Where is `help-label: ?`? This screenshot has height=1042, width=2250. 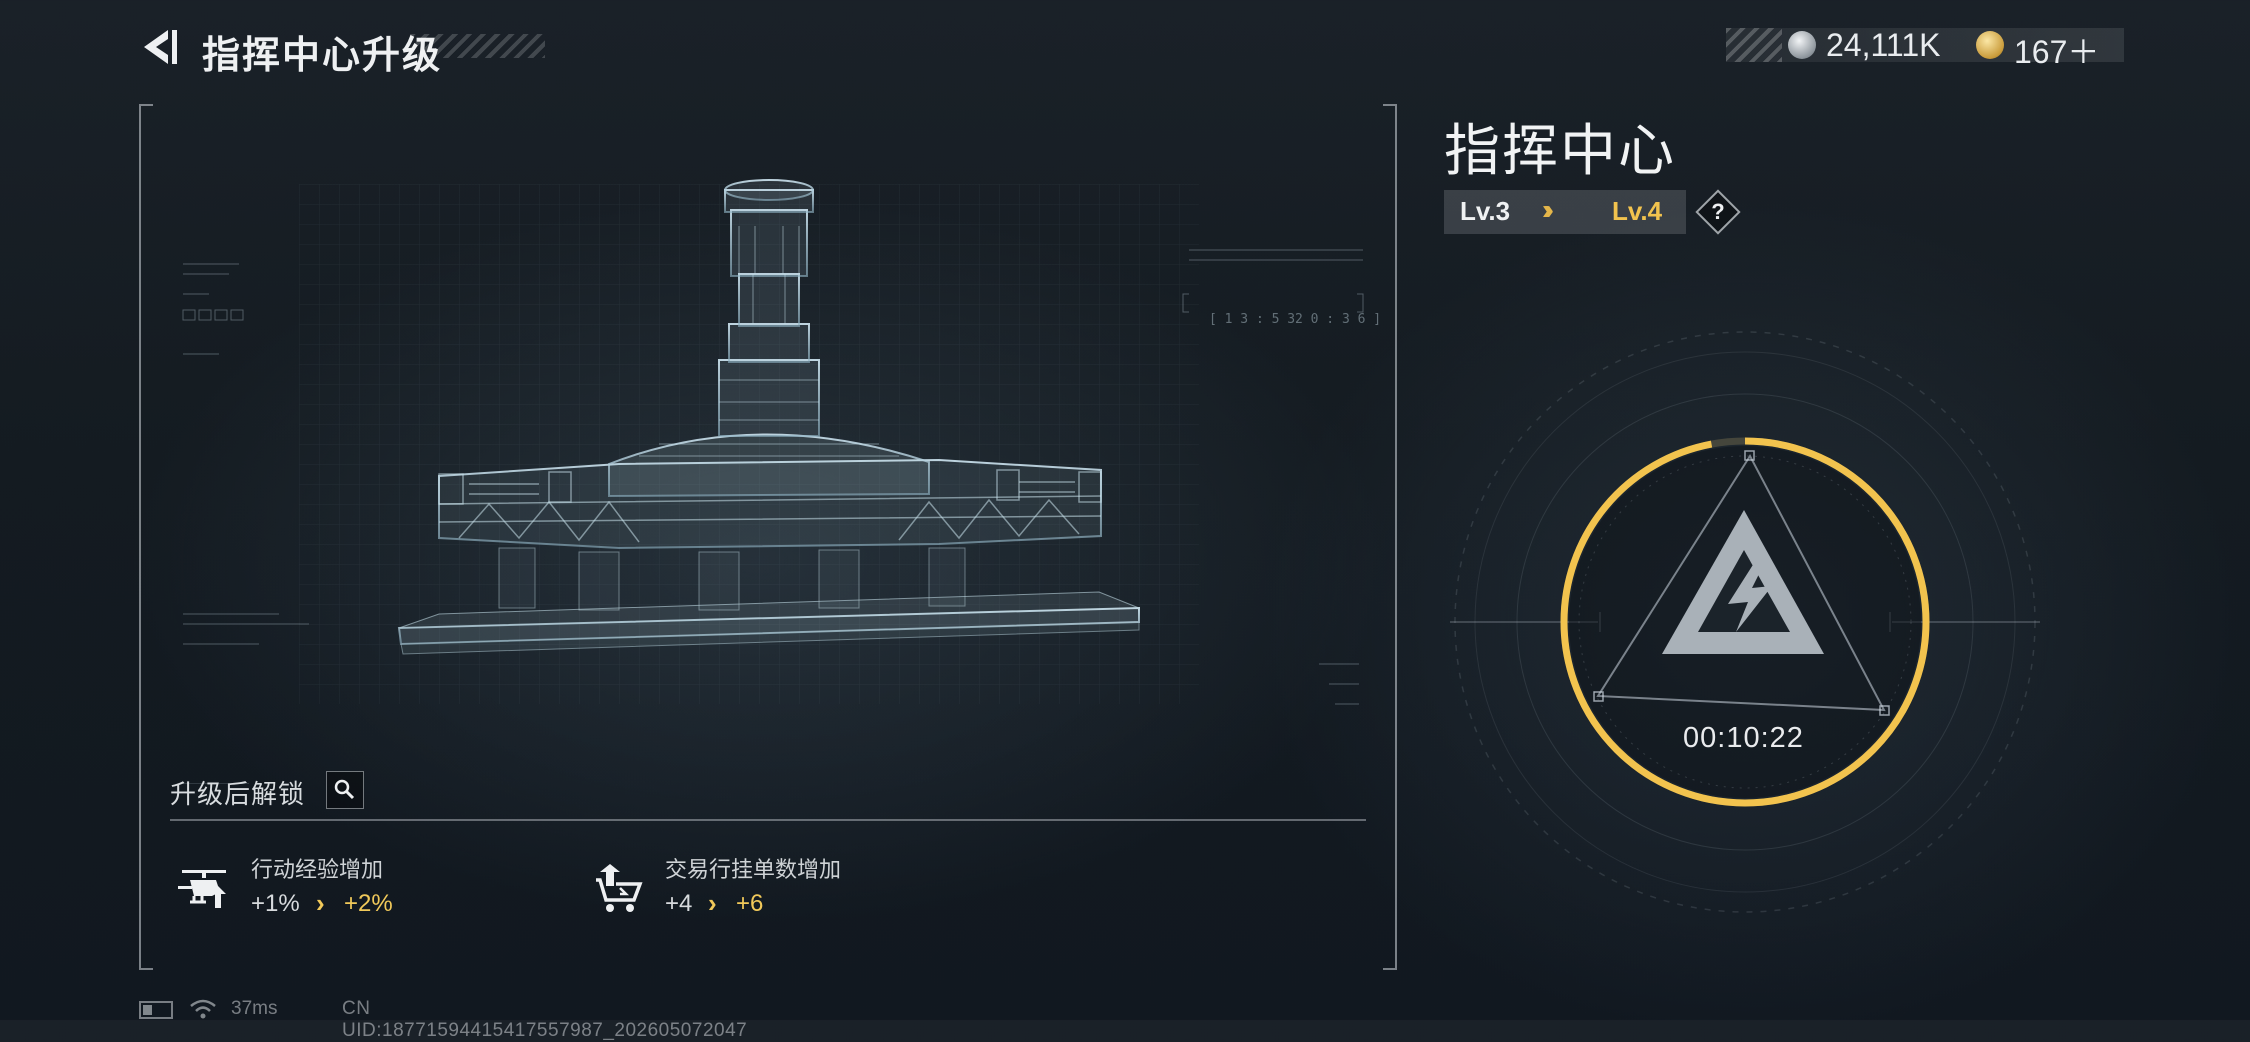 help-label: ? is located at coordinates (1718, 211).